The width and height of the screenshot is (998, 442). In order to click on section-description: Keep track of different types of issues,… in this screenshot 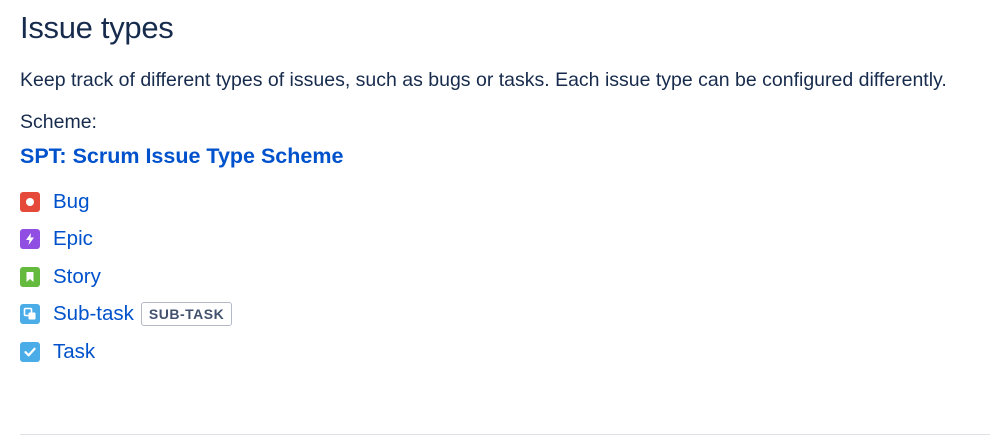, I will do `click(483, 80)`.